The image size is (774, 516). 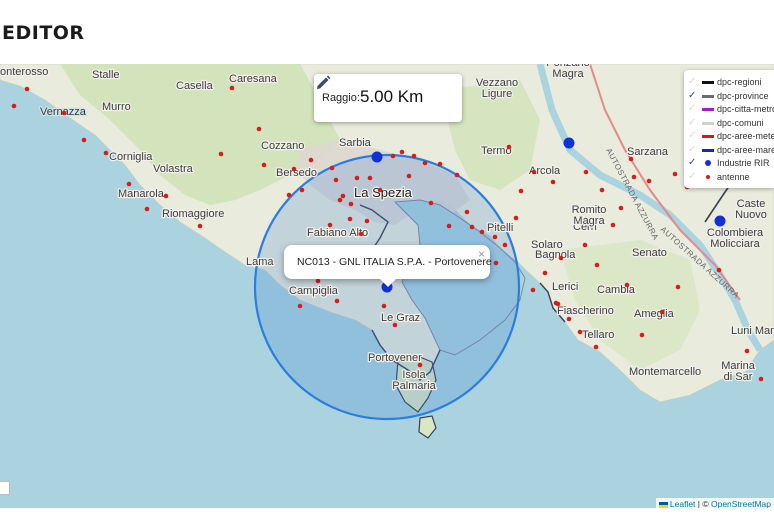 What do you see at coordinates (745, 149) in the screenshot?
I see `legend-label: dpc-aree-mare` at bounding box center [745, 149].